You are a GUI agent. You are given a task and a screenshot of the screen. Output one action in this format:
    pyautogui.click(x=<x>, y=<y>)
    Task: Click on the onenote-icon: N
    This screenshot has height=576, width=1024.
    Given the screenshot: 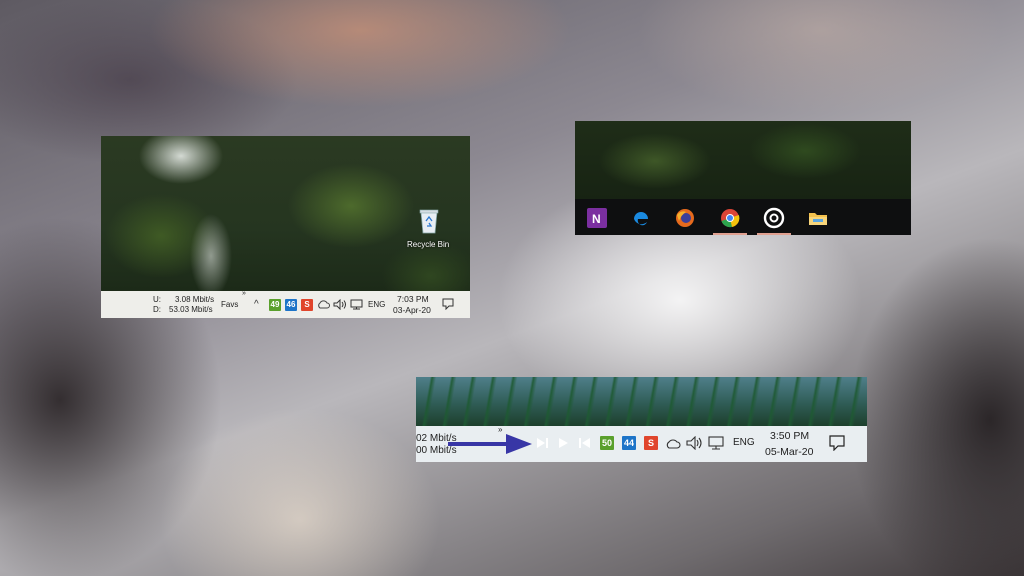 What is the action you would take?
    pyautogui.click(x=597, y=218)
    